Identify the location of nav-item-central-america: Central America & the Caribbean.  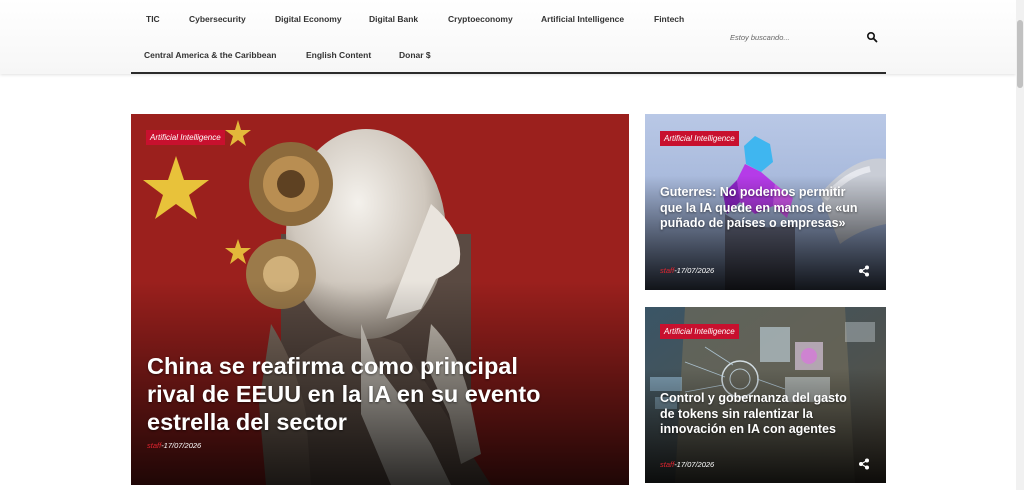
(210, 55).